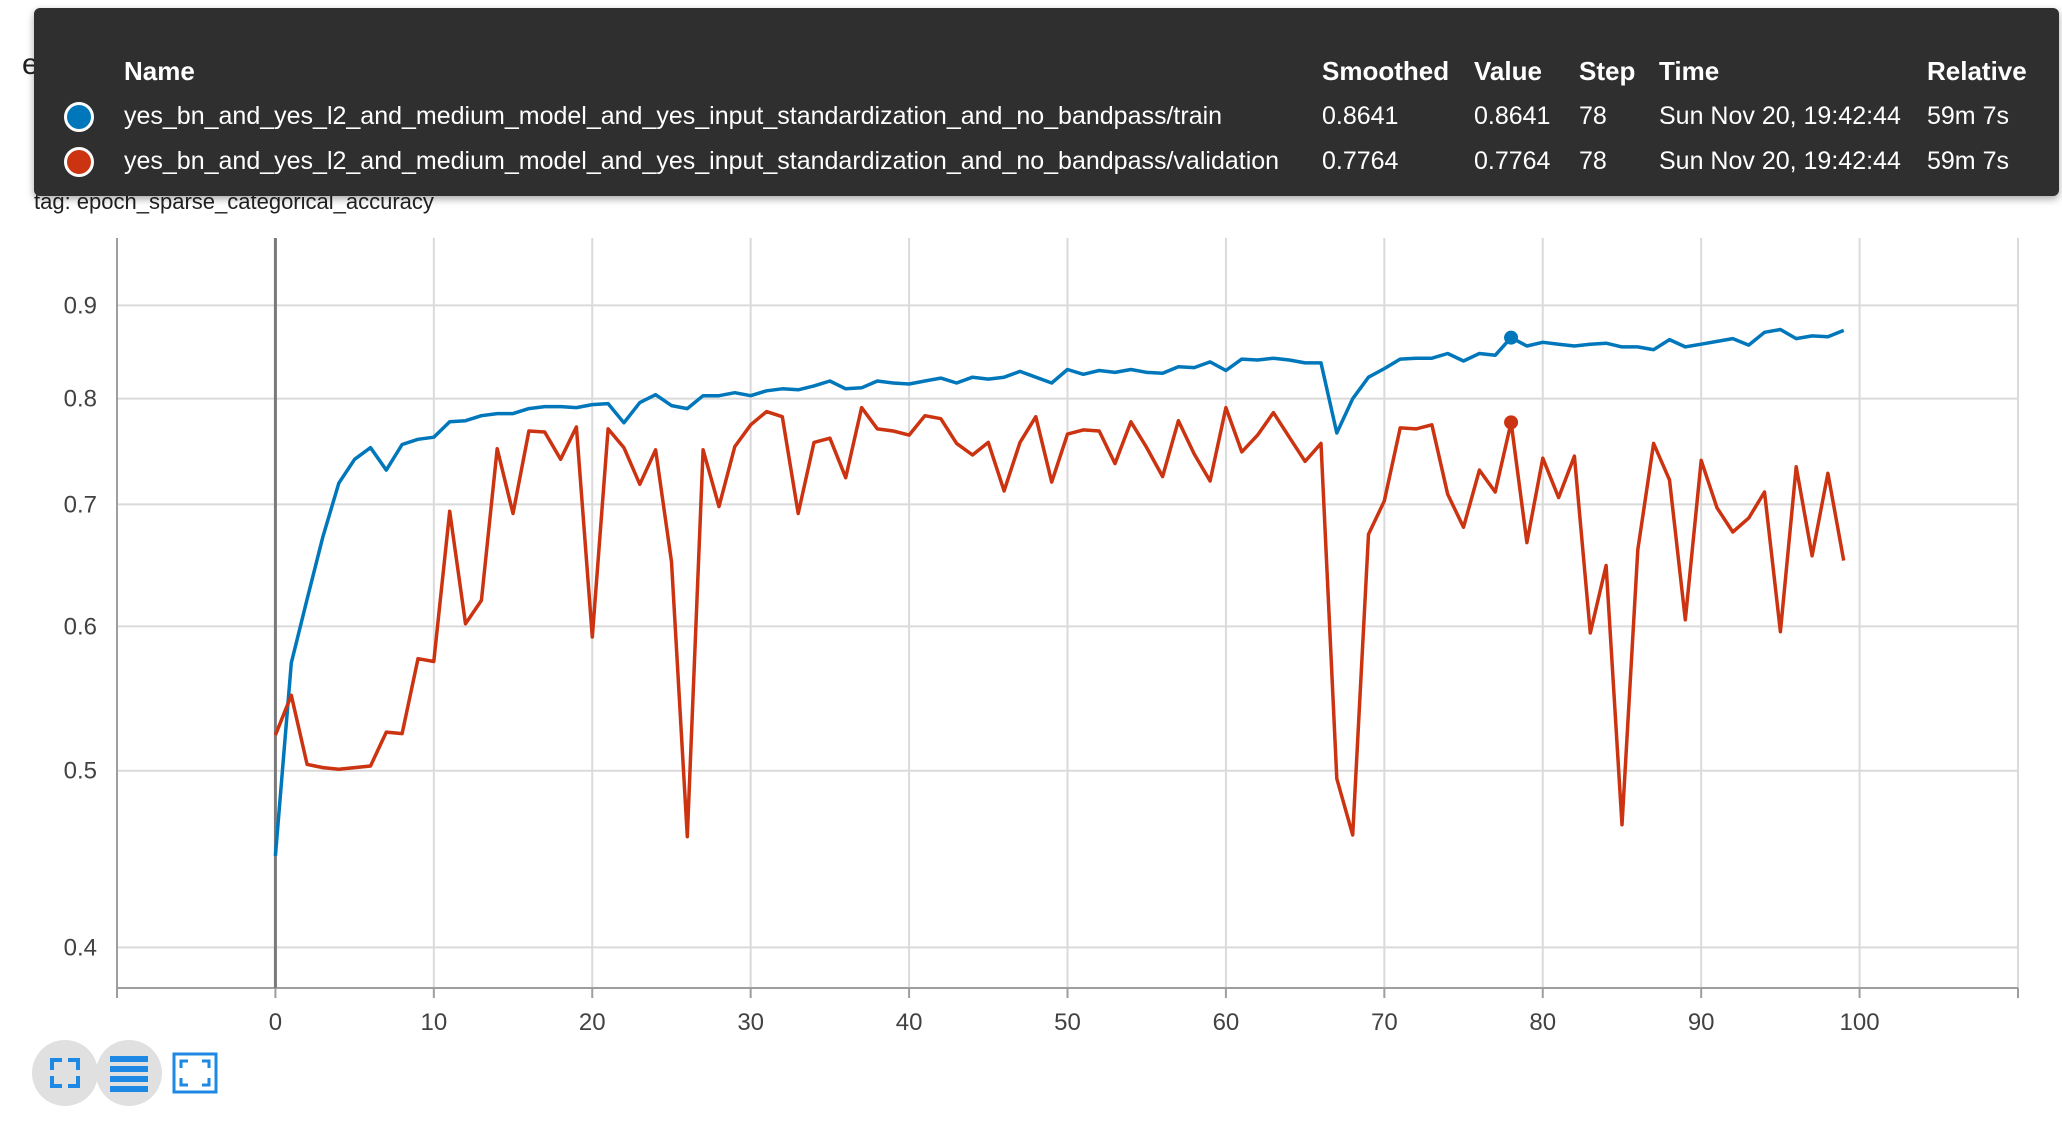  I want to click on header-color, so click(79, 71).